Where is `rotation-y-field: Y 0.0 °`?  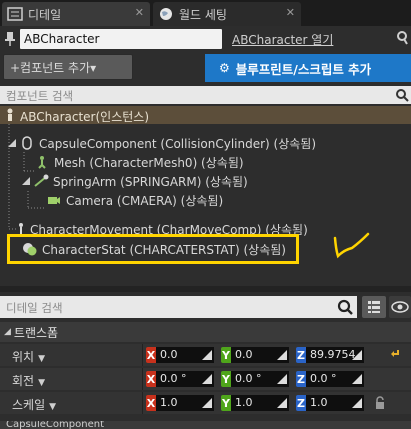
rotation-y-field: Y 0.0 ° is located at coordinates (255, 379).